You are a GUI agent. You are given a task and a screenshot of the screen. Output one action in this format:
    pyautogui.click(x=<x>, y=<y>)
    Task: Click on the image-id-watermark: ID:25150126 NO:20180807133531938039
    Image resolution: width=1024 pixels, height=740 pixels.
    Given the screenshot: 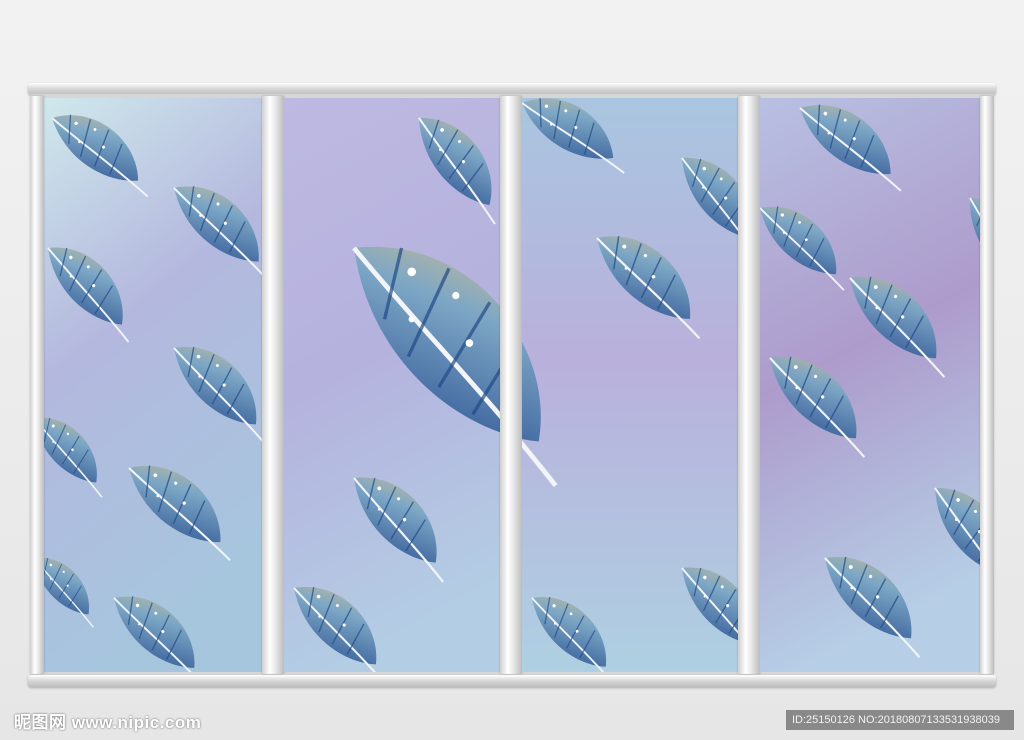 What is the action you would take?
    pyautogui.click(x=900, y=720)
    